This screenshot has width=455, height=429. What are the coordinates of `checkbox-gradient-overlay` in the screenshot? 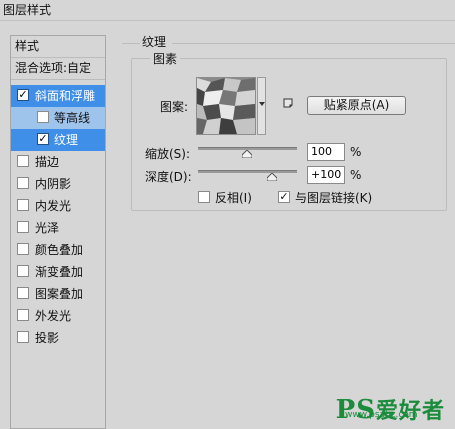 It's located at (23, 271).